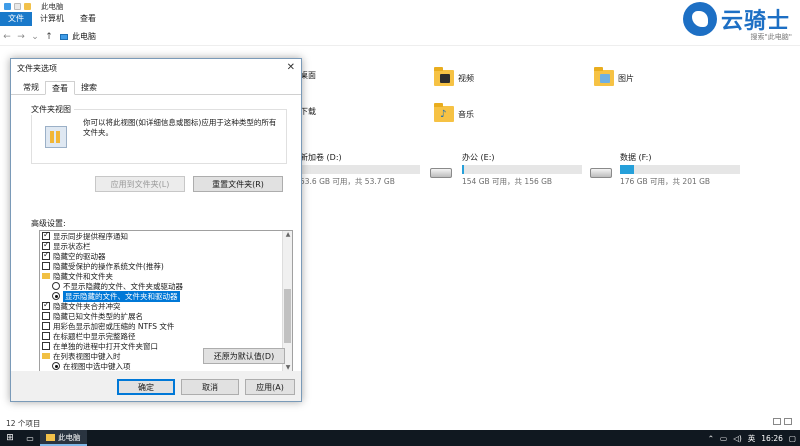 The width and height of the screenshot is (800, 446). What do you see at coordinates (287, 234) in the screenshot?
I see `scroll-up-icon: ▲` at bounding box center [287, 234].